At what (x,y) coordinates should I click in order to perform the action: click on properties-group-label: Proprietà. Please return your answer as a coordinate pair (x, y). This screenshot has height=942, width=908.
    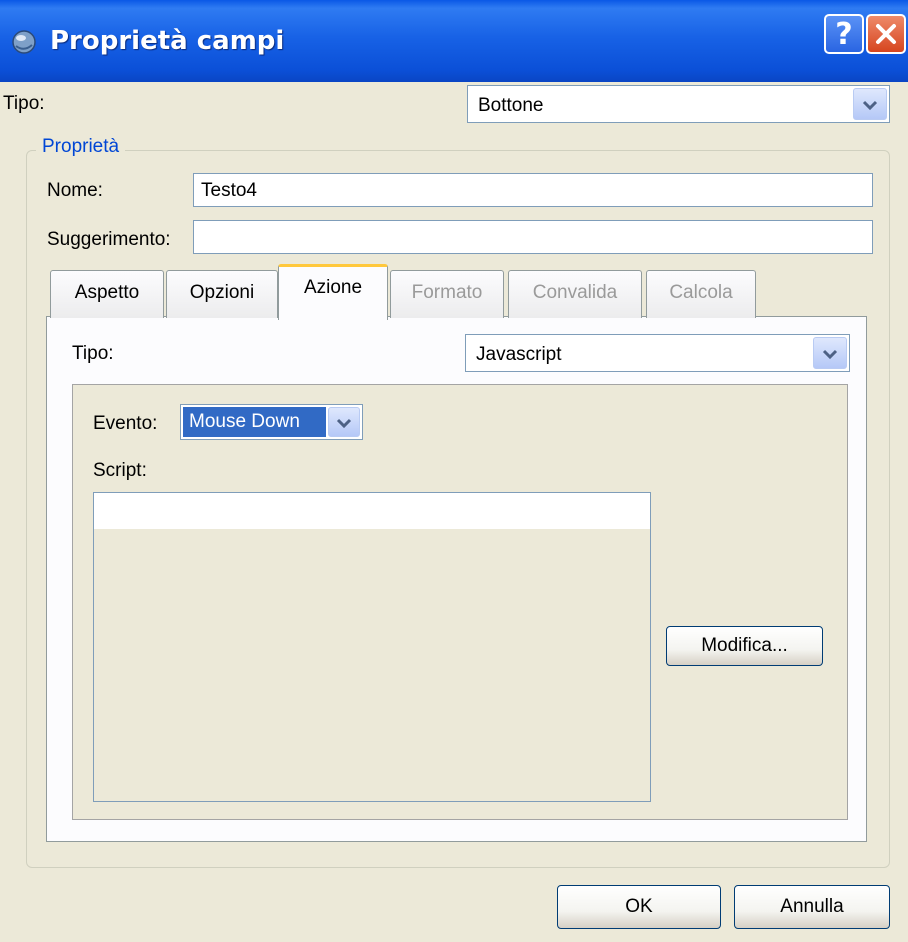
    Looking at the image, I should click on (81, 147).